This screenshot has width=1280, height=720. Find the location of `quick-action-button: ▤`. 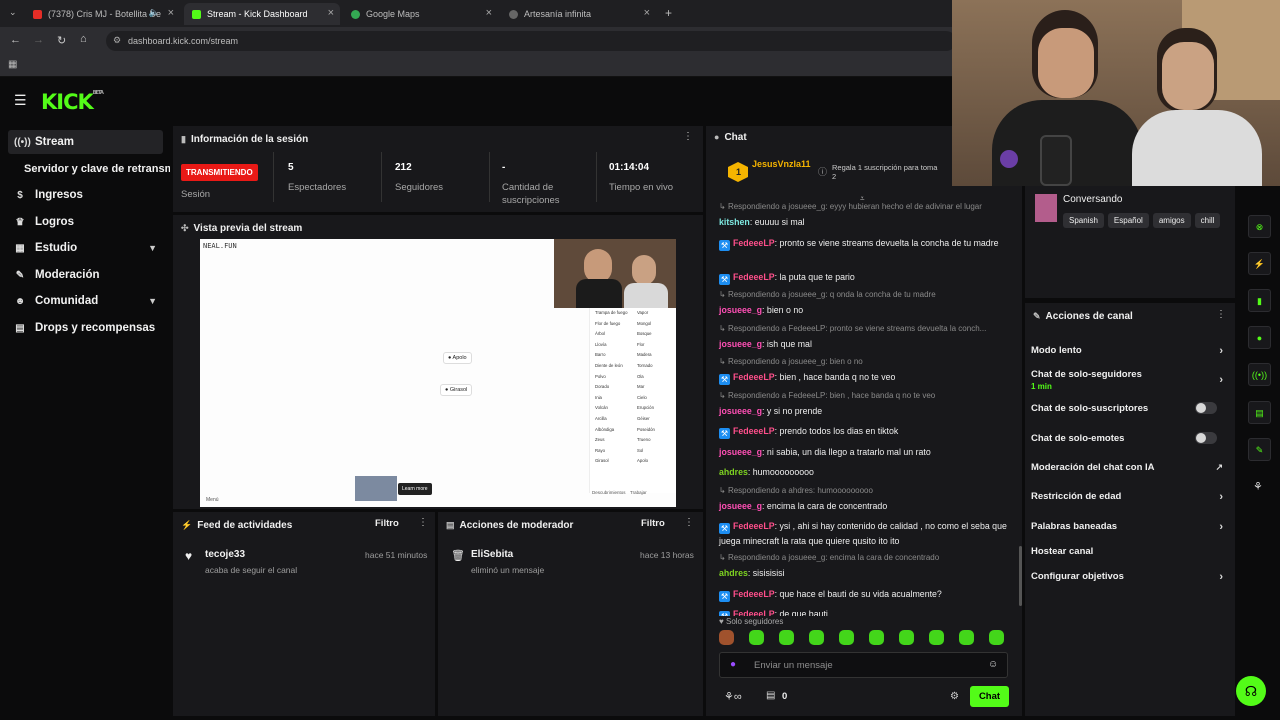

quick-action-button: ▤ is located at coordinates (1259, 412).